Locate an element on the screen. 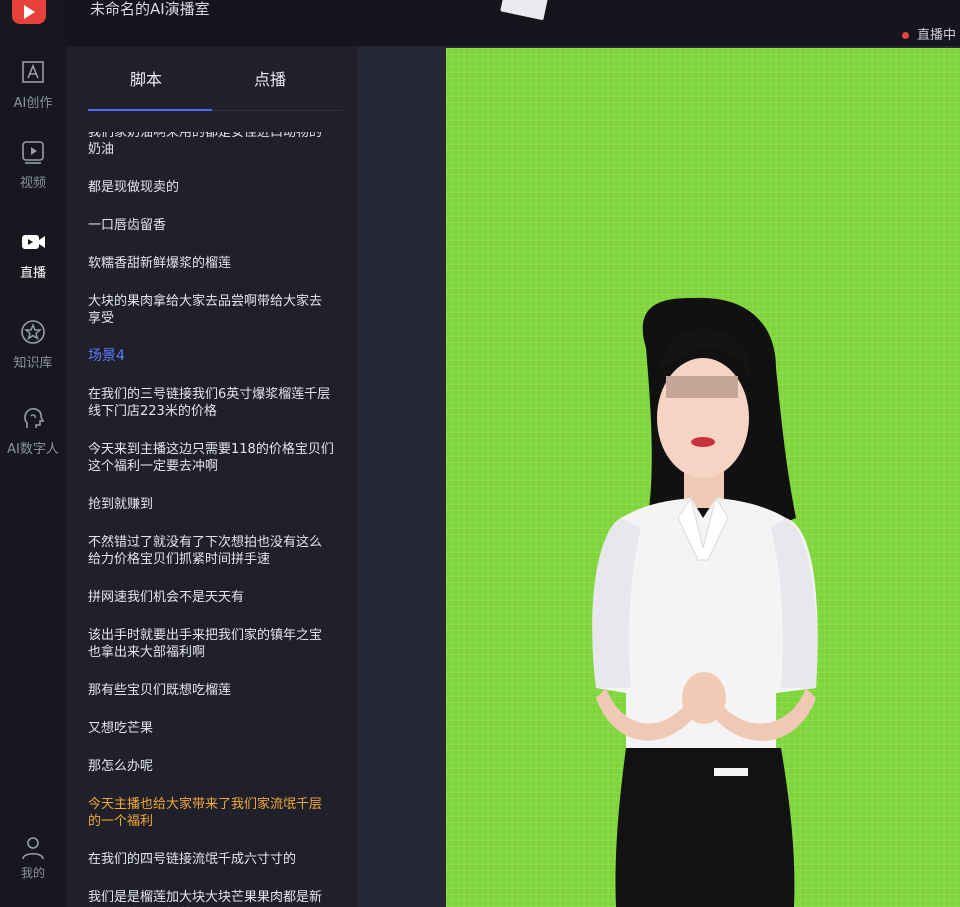  paper-note is located at coordinates (524, 10).